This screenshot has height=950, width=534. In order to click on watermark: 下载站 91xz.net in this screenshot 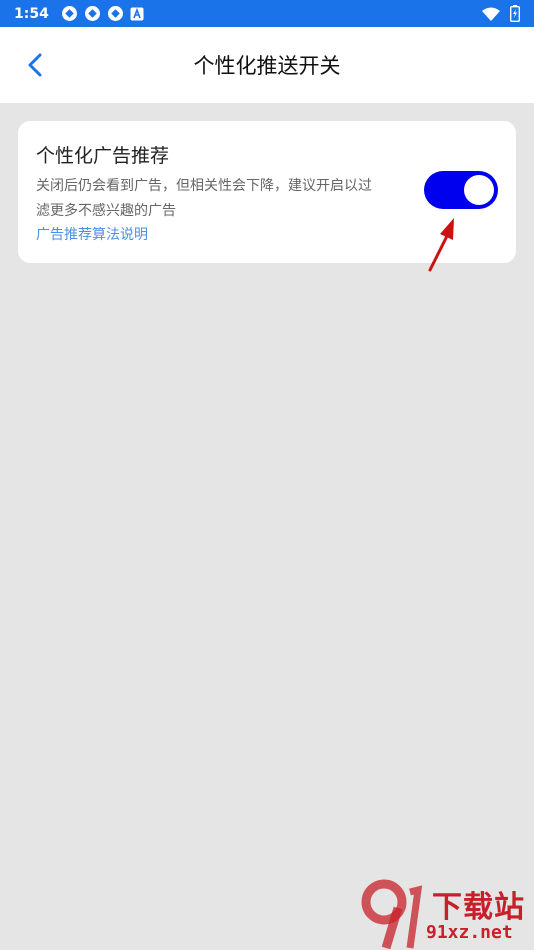, I will do `click(447, 914)`.